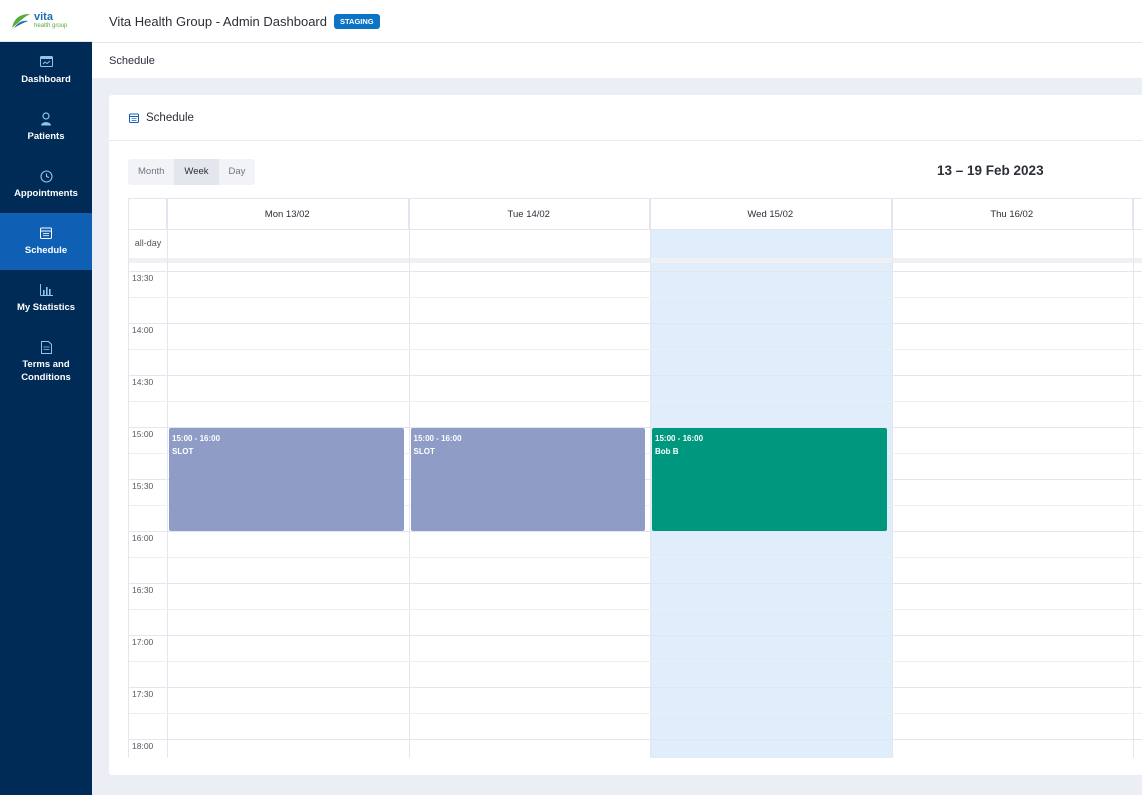 The image size is (1142, 795). Describe the element at coordinates (46, 193) in the screenshot. I see `sidebar-item-label: Appointments` at that location.